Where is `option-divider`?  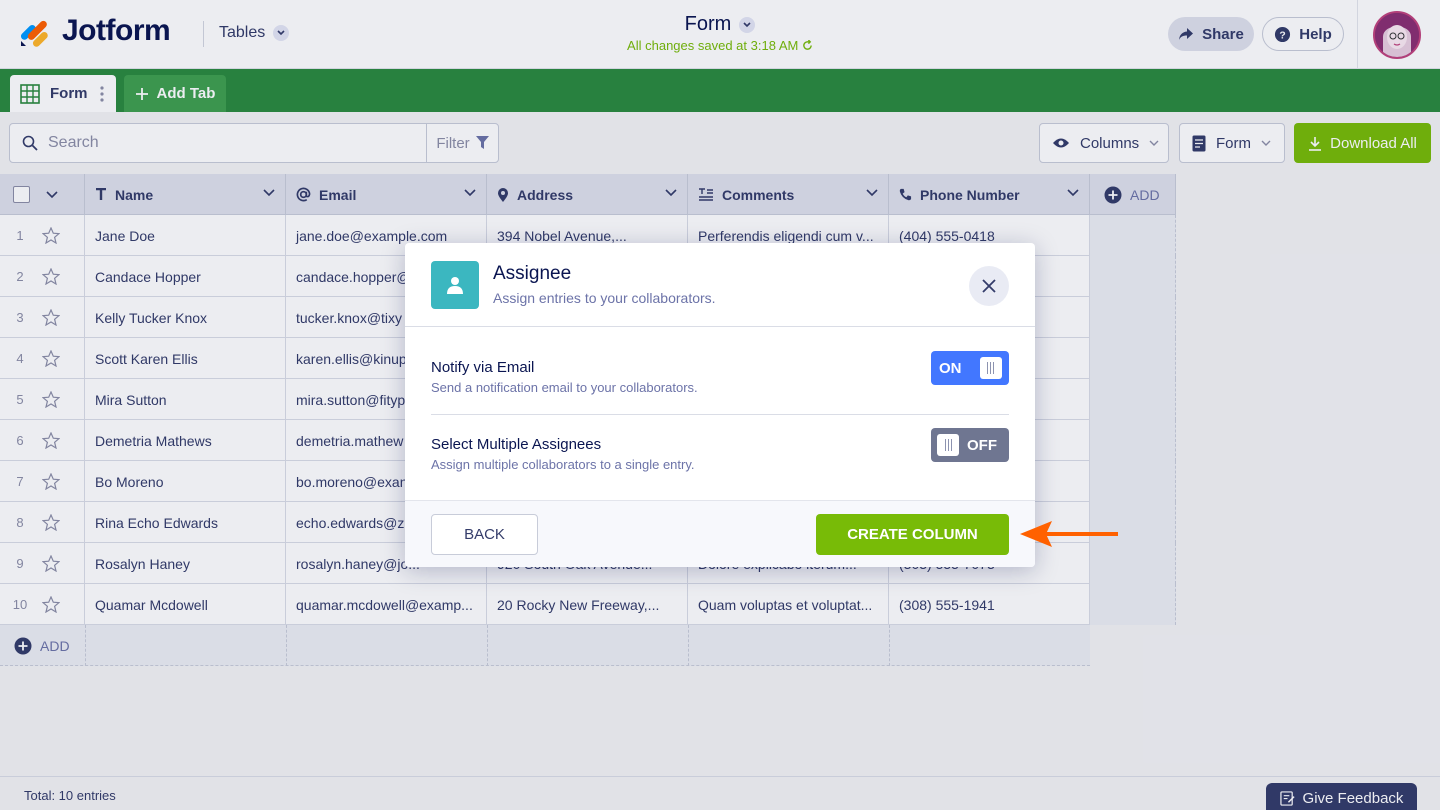
option-divider is located at coordinates (720, 414).